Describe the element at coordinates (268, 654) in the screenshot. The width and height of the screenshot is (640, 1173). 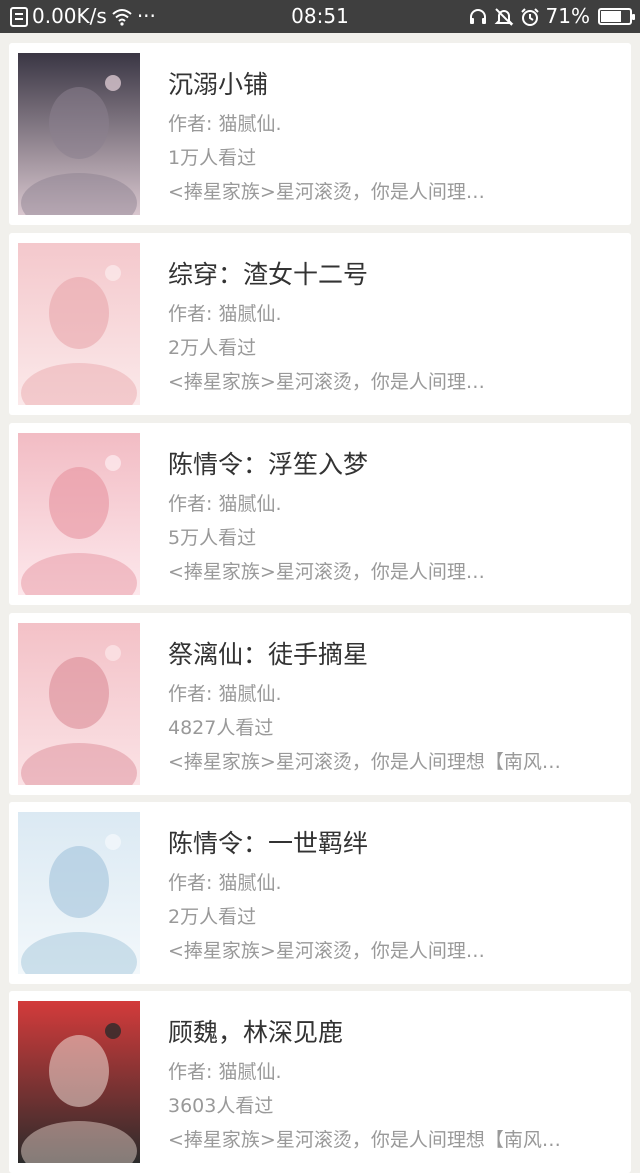
I see `book-title: 祭漓仙：徒手摘星` at that location.